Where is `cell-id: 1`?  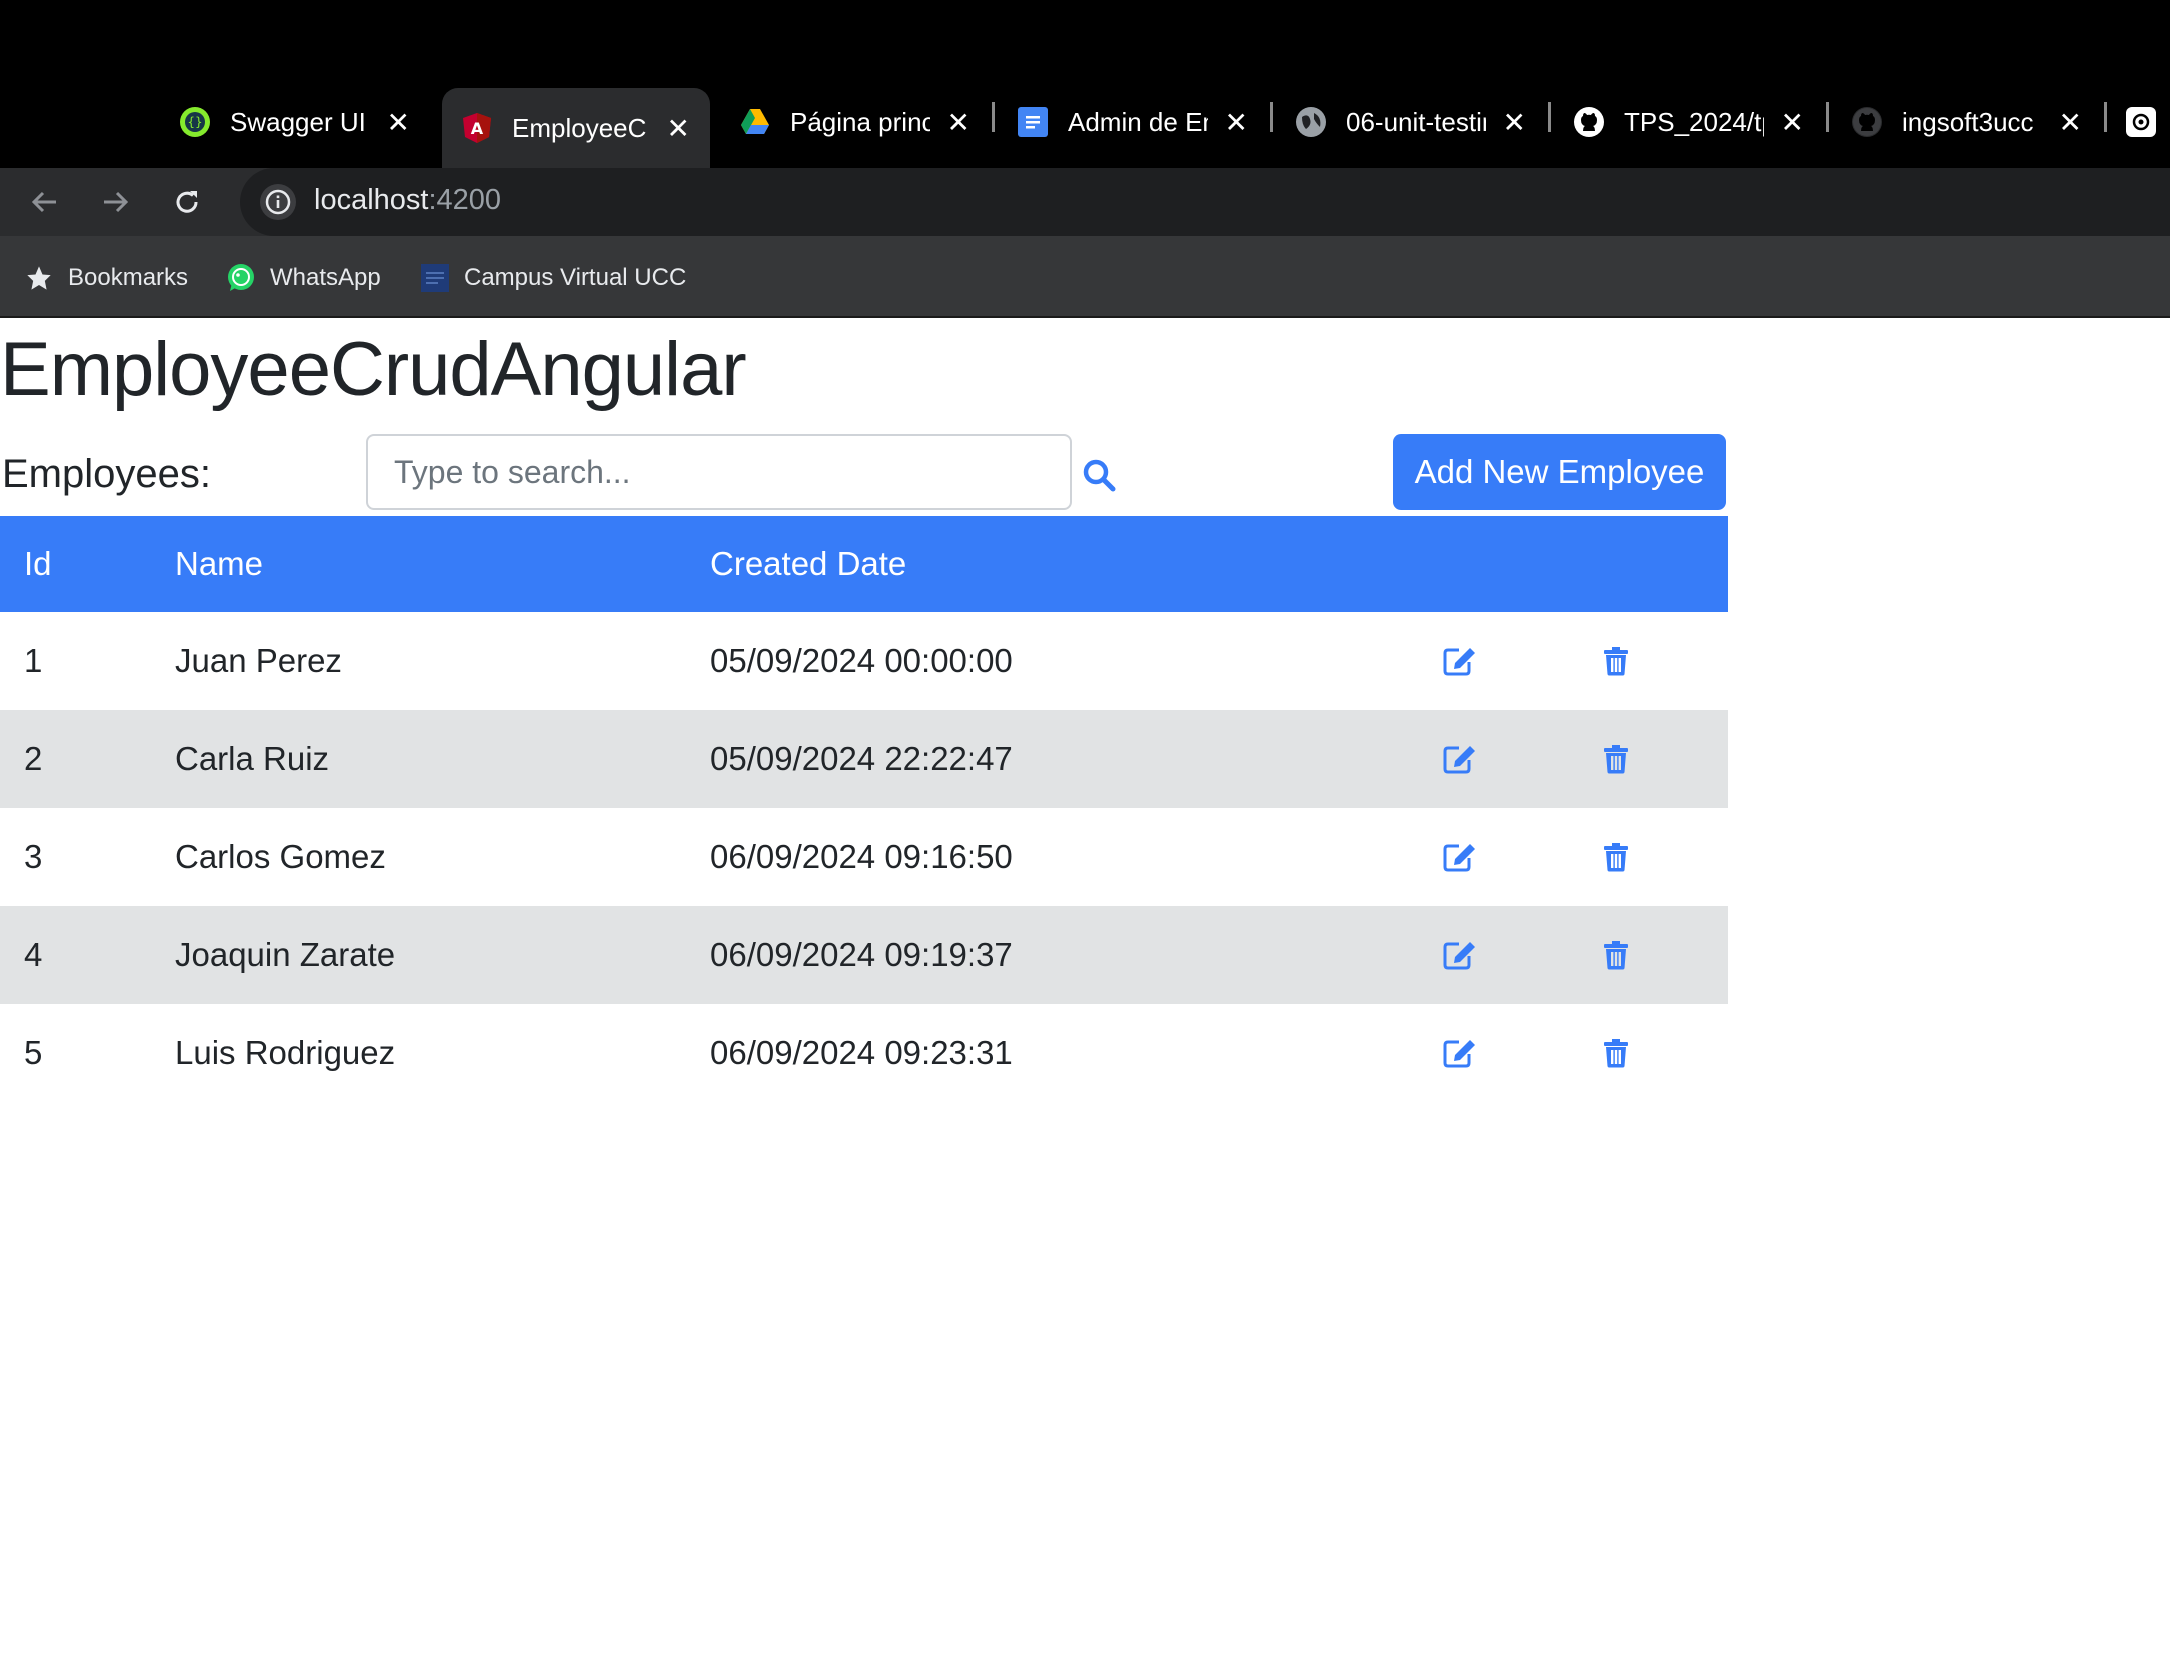 cell-id: 1 is located at coordinates (33, 660).